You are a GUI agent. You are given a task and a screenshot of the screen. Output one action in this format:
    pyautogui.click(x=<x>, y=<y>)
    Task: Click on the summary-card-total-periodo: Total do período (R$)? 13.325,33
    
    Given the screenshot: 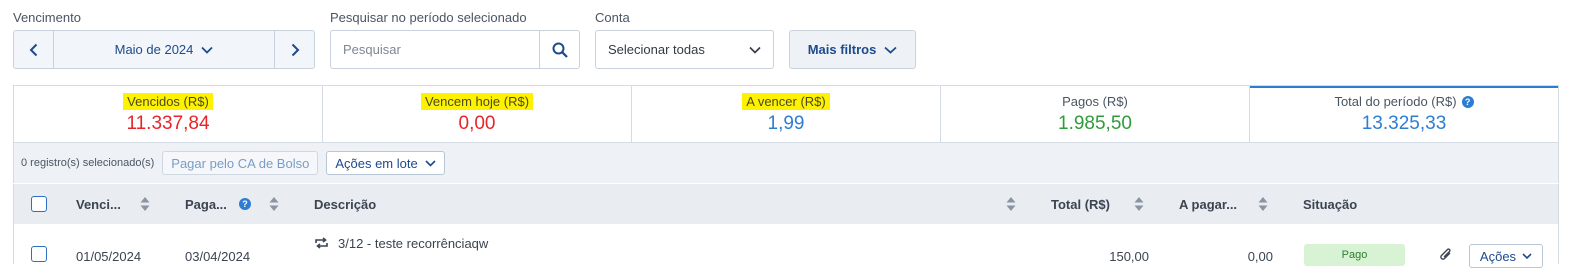 What is the action you would take?
    pyautogui.click(x=1404, y=114)
    